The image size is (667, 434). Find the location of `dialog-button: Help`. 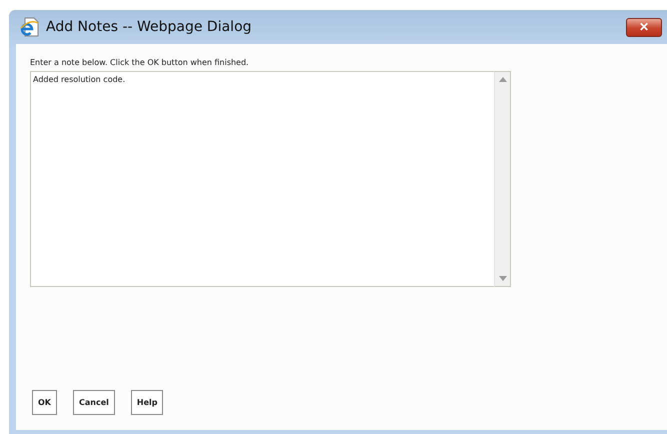

dialog-button: Help is located at coordinates (147, 402).